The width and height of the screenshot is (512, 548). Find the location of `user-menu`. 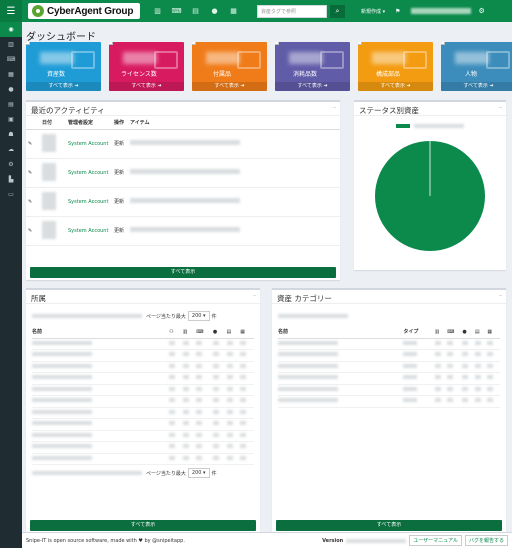

user-menu is located at coordinates (440, 11).